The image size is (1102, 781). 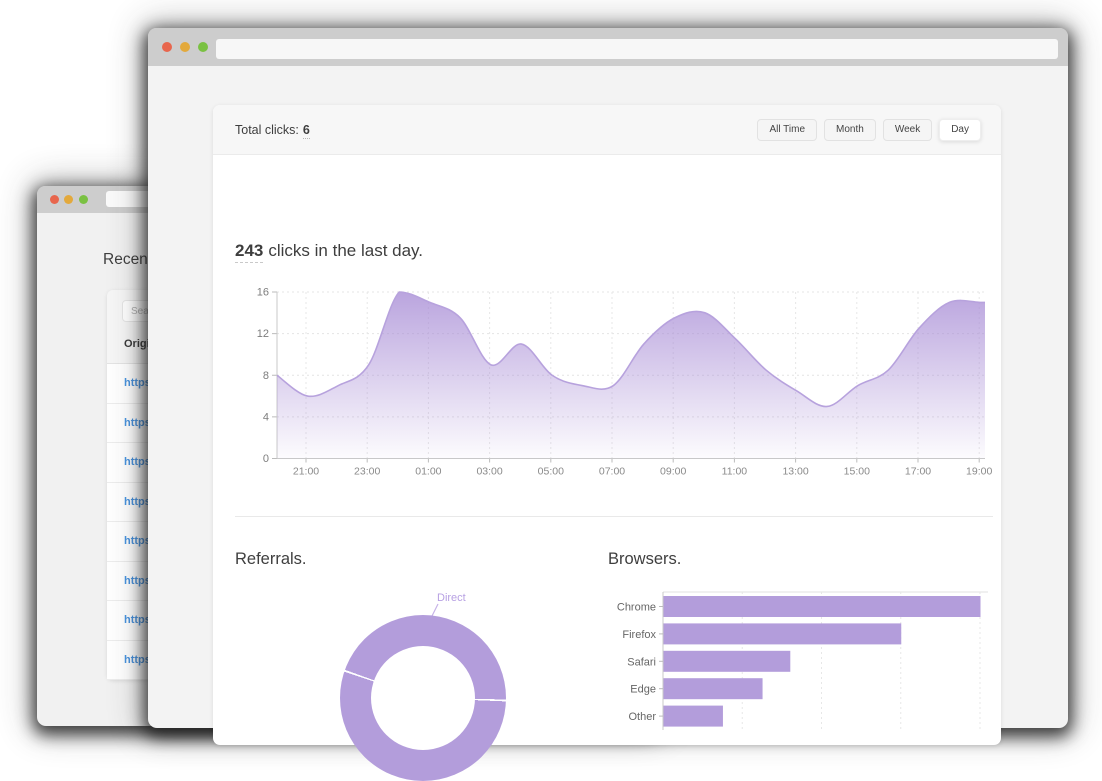 What do you see at coordinates (607, 130) in the screenshot?
I see `card-header: Total clicks: 6 All Time Month Week Day` at bounding box center [607, 130].